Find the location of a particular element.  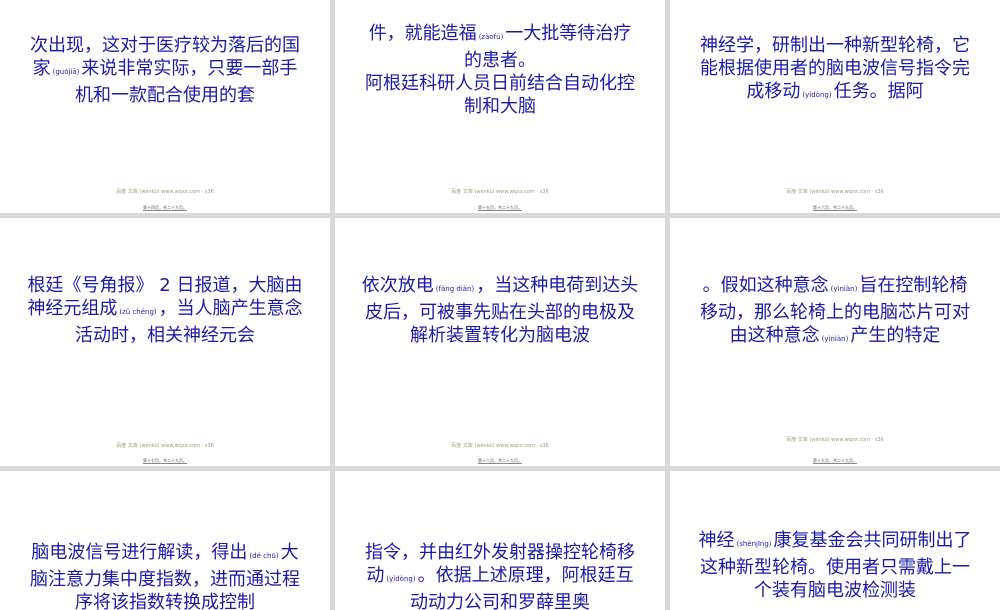

page-number-text: 第十四页，共二十九页。 is located at coordinates (165, 208).